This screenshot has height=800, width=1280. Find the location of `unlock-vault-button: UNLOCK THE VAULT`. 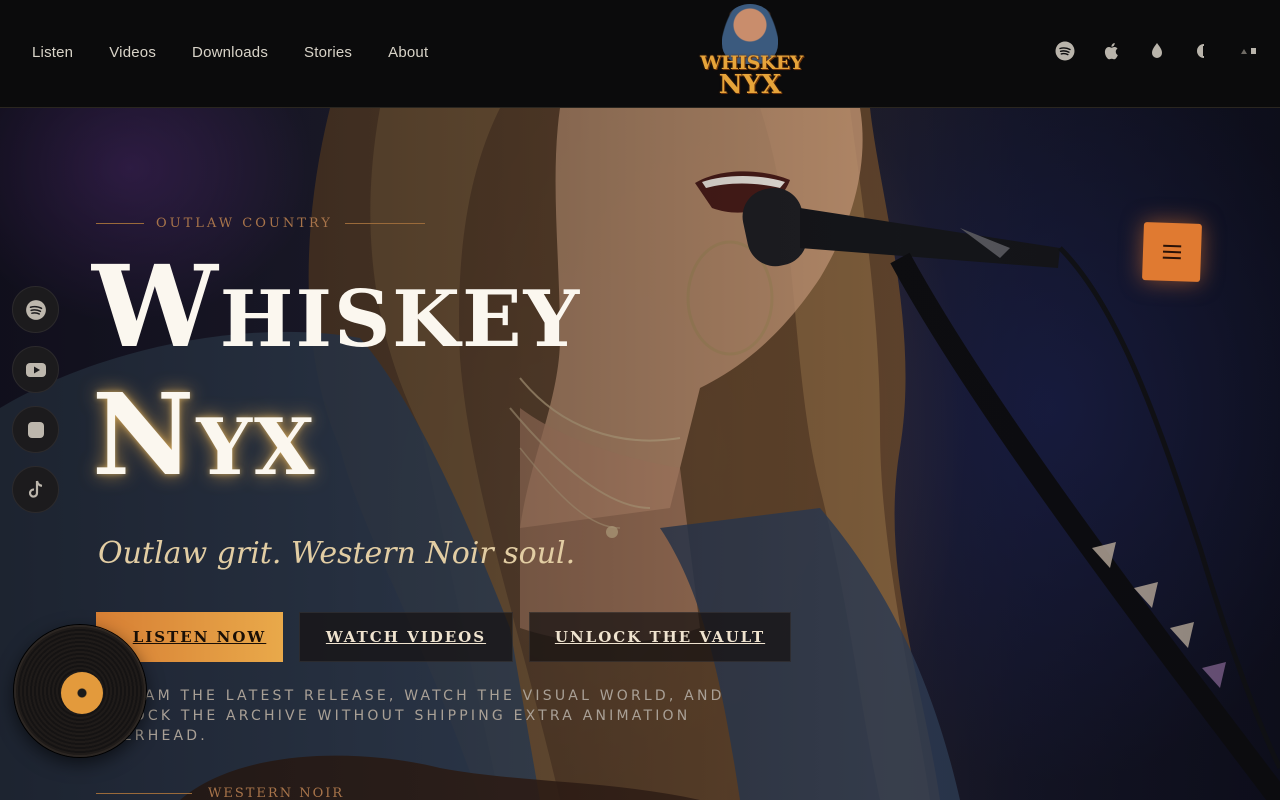

unlock-vault-button: UNLOCK THE VAULT is located at coordinates (660, 637).